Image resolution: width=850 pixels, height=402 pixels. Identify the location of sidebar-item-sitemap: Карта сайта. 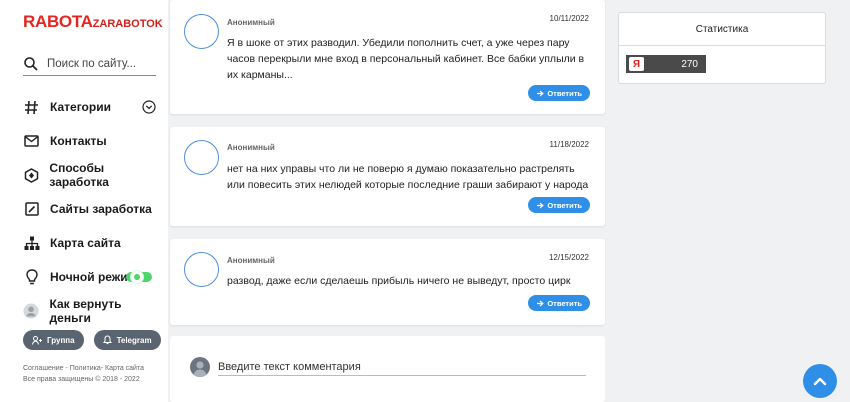
(93, 243).